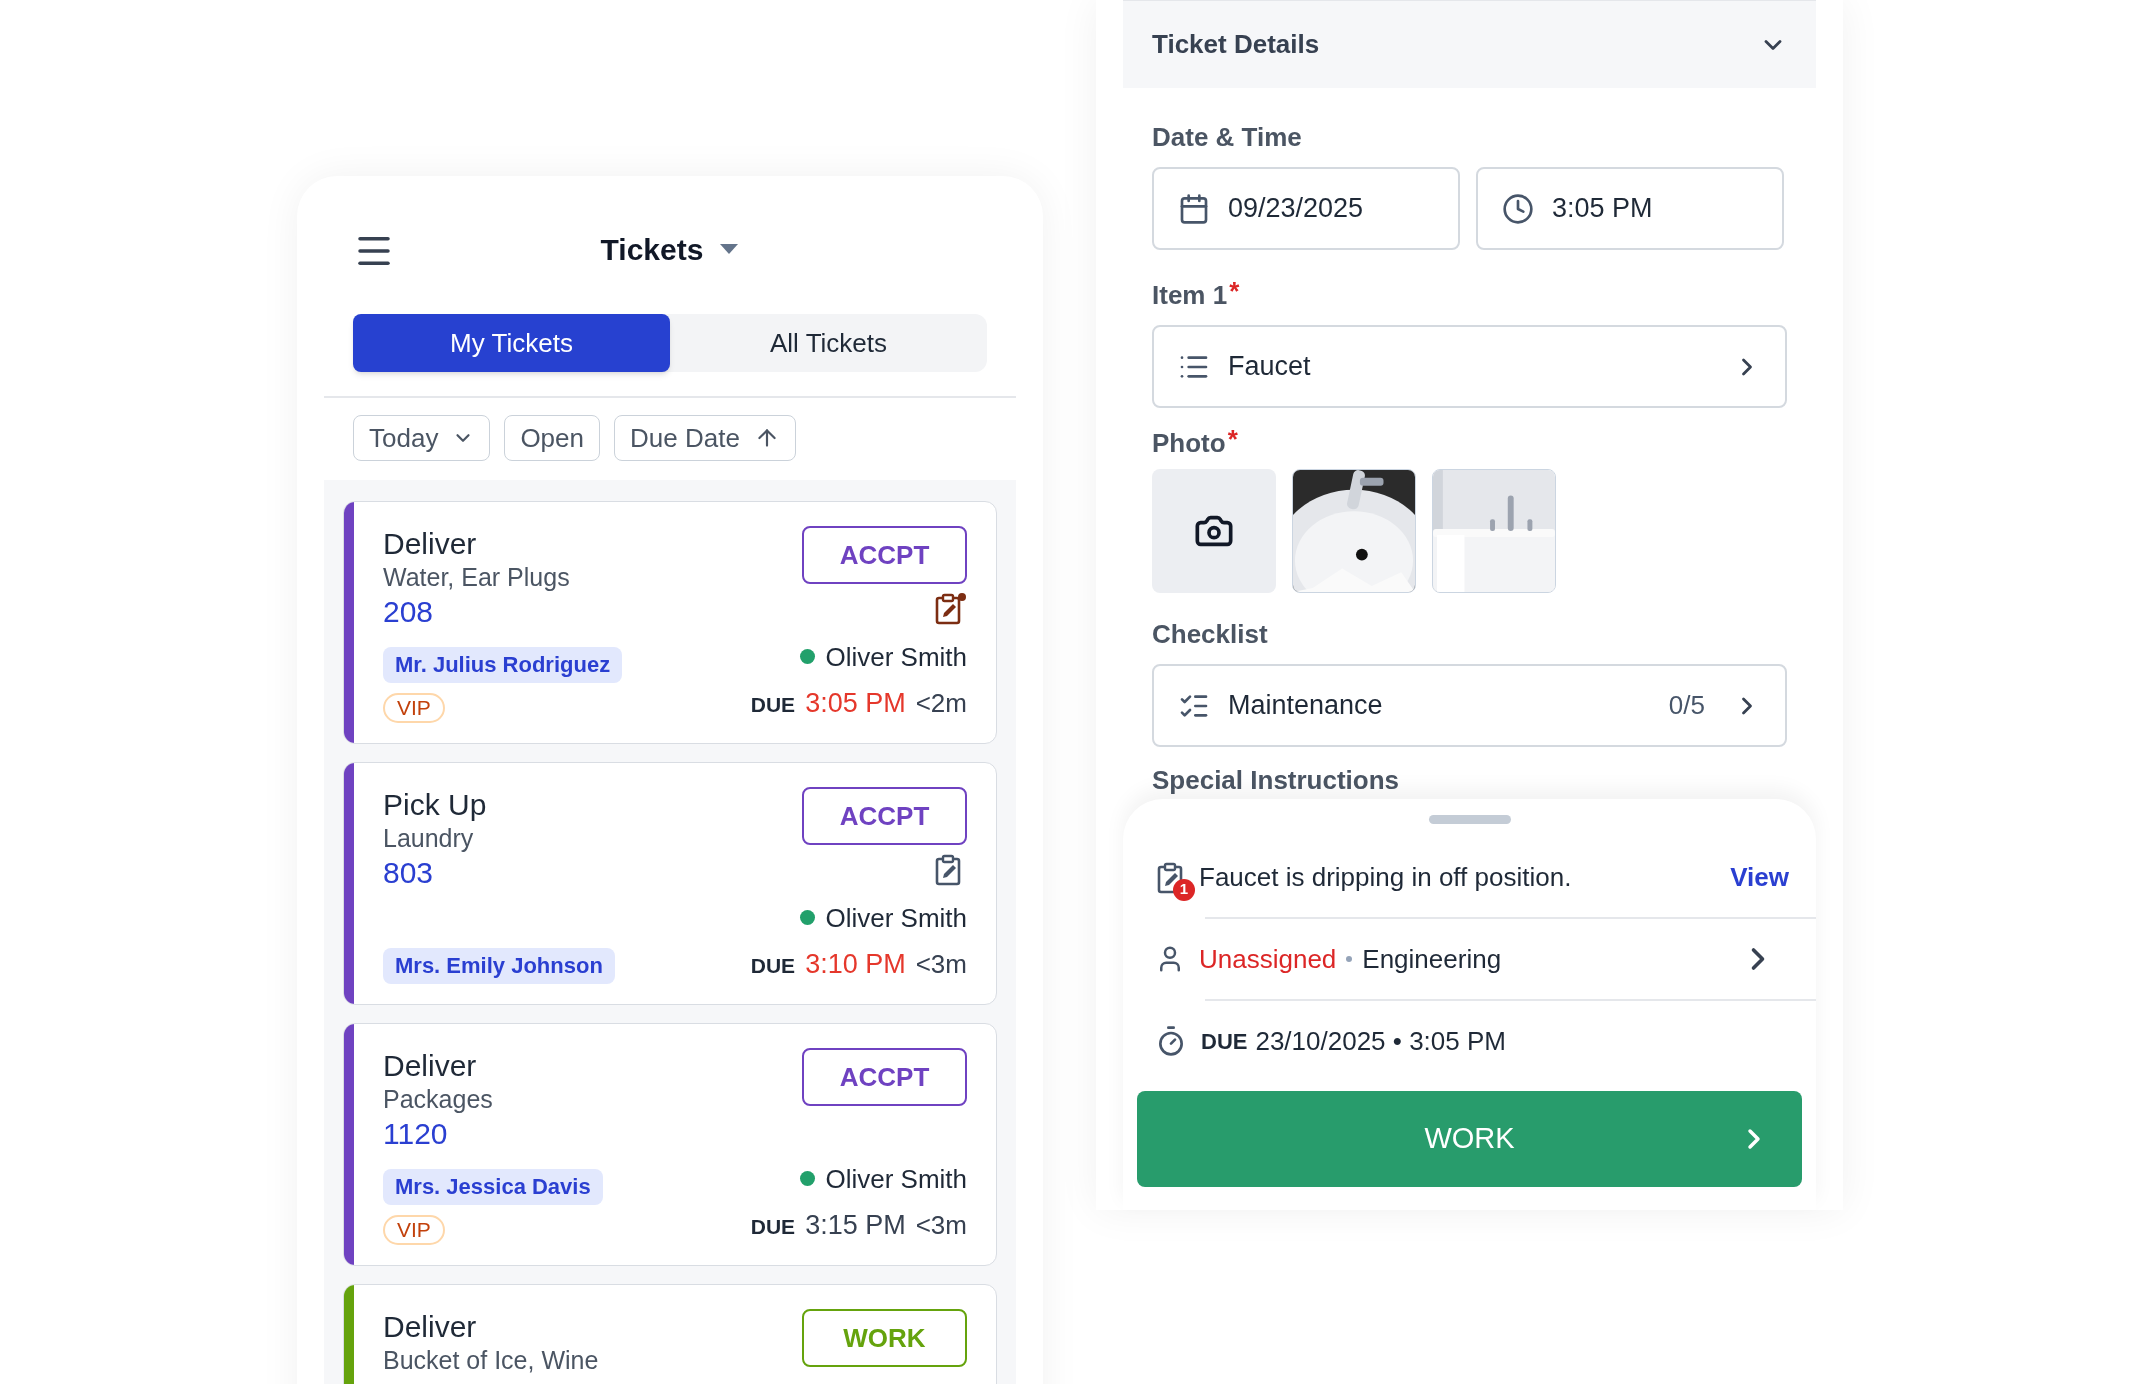  I want to click on due-time: 3:05 PM, so click(855, 703).